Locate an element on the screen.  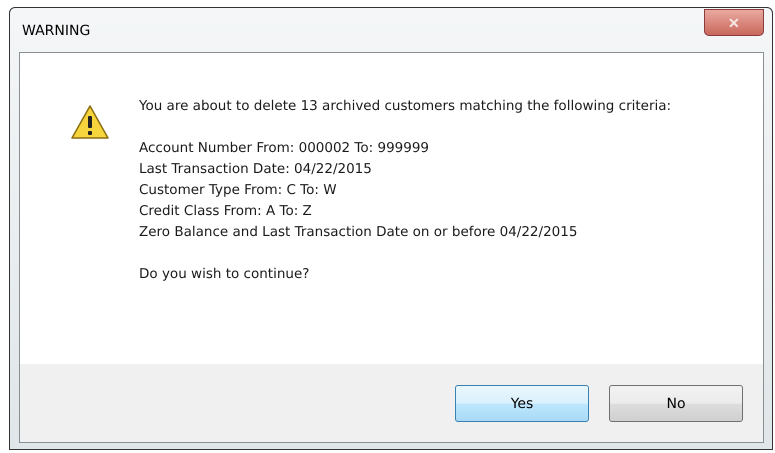
criteria-line: Last Transaction Date: 04/22/2015 is located at coordinates (256, 169).